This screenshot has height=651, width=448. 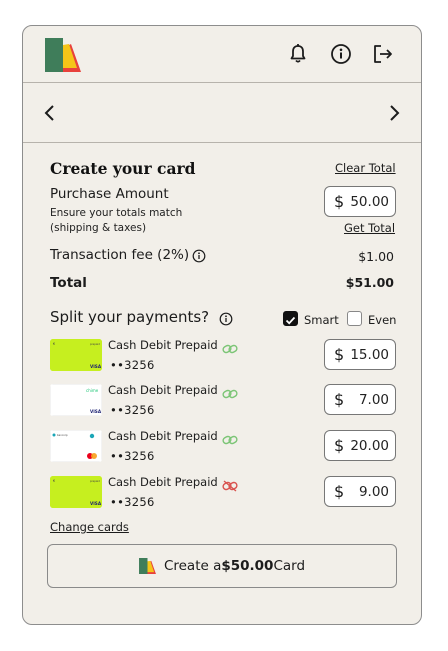 What do you see at coordinates (247, 566) in the screenshot?
I see `create-card-amount: $50.00` at bounding box center [247, 566].